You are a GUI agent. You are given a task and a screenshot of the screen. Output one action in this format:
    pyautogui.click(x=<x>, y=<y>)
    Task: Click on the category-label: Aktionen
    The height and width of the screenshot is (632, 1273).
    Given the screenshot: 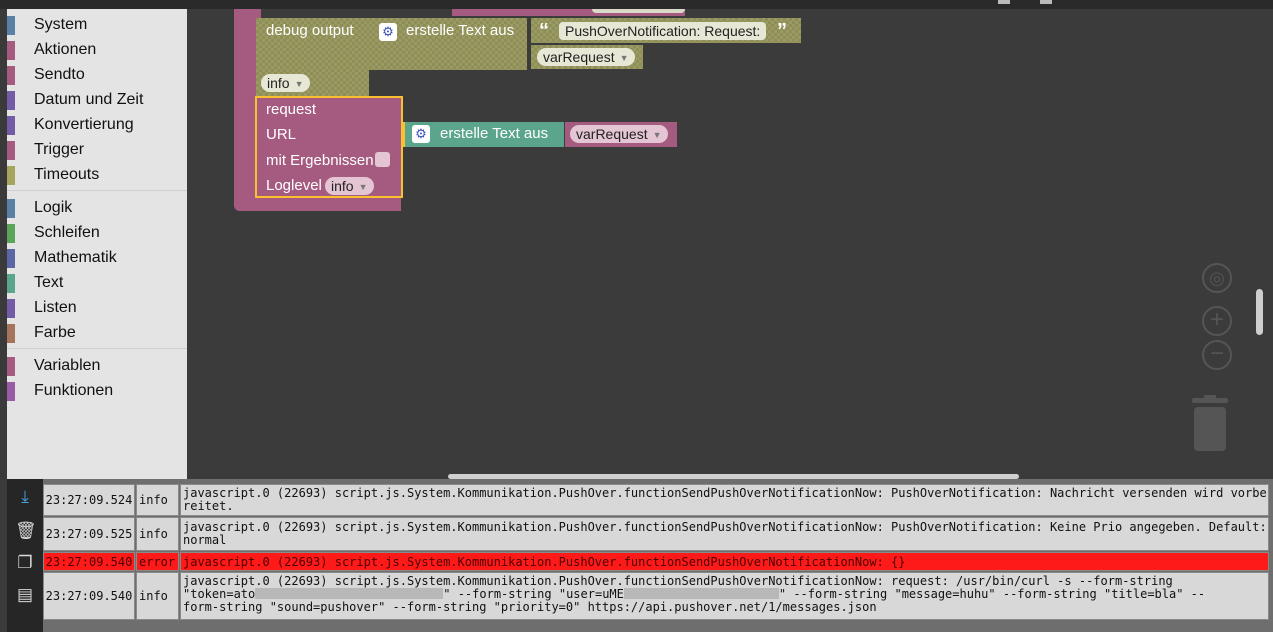 What is the action you would take?
    pyautogui.click(x=65, y=49)
    